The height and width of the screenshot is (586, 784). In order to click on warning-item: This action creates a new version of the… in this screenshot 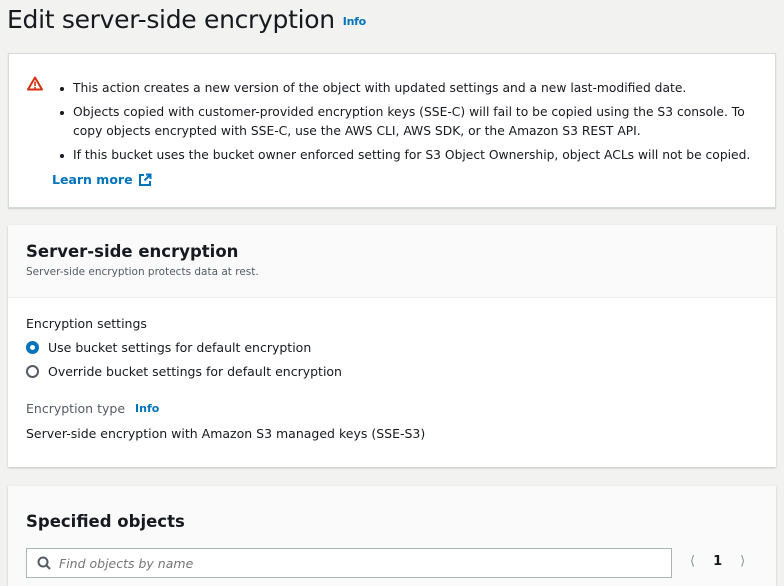, I will do `click(412, 88)`.